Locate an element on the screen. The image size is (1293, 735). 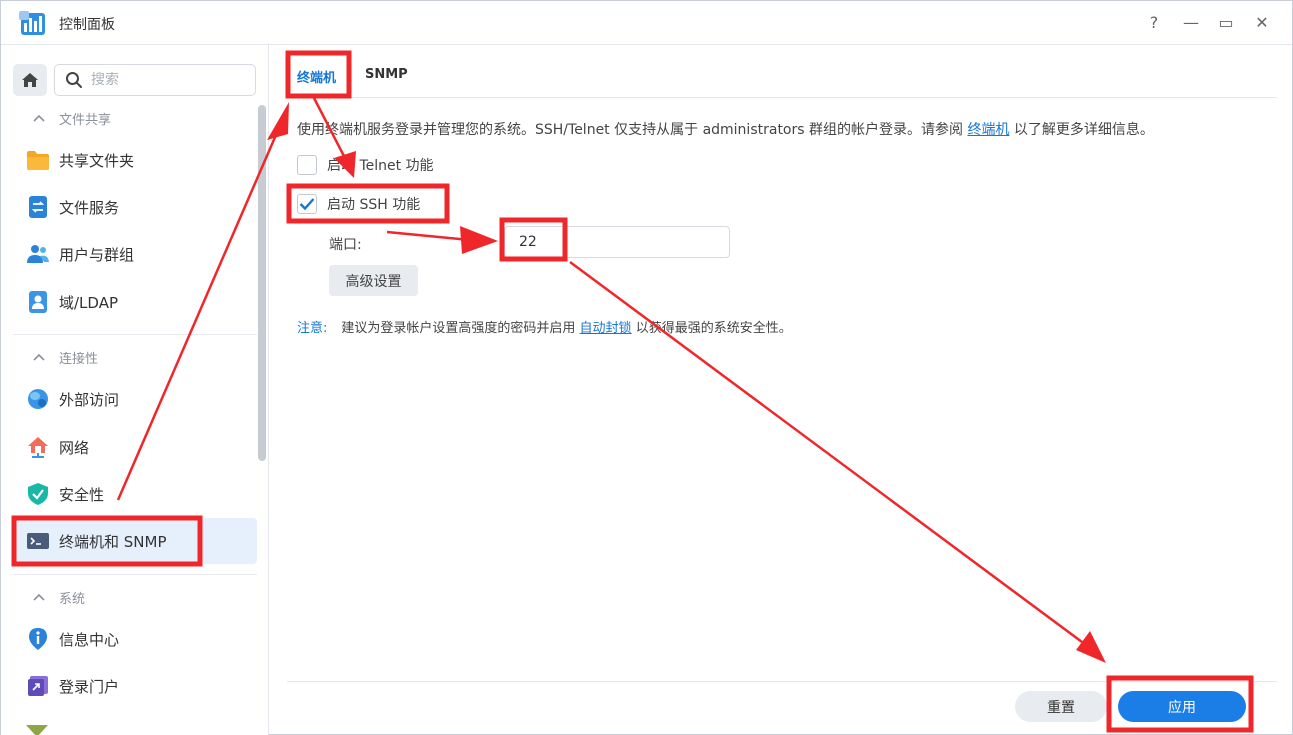
note-label: 注意: is located at coordinates (312, 328).